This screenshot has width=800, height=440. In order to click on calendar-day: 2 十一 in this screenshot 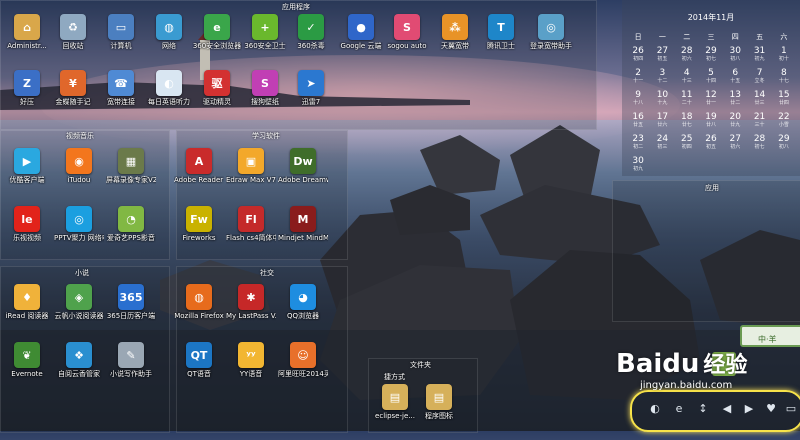, I will do `click(638, 79)`.